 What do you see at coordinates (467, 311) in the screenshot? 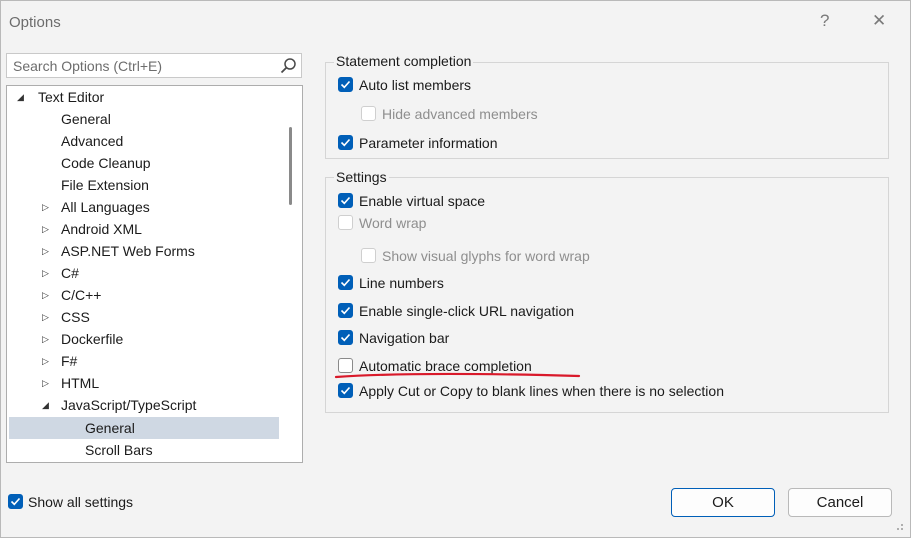
I see `single-click-url-label: Enable single-click URL navigation` at bounding box center [467, 311].